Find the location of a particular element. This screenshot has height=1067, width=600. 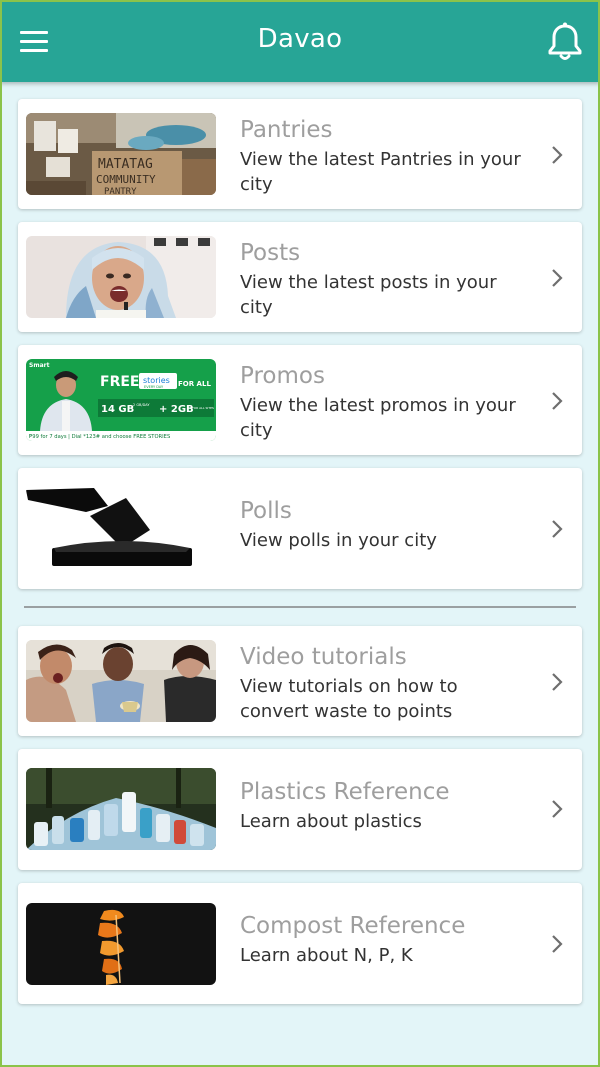

card-title: Posts is located at coordinates (270, 253).